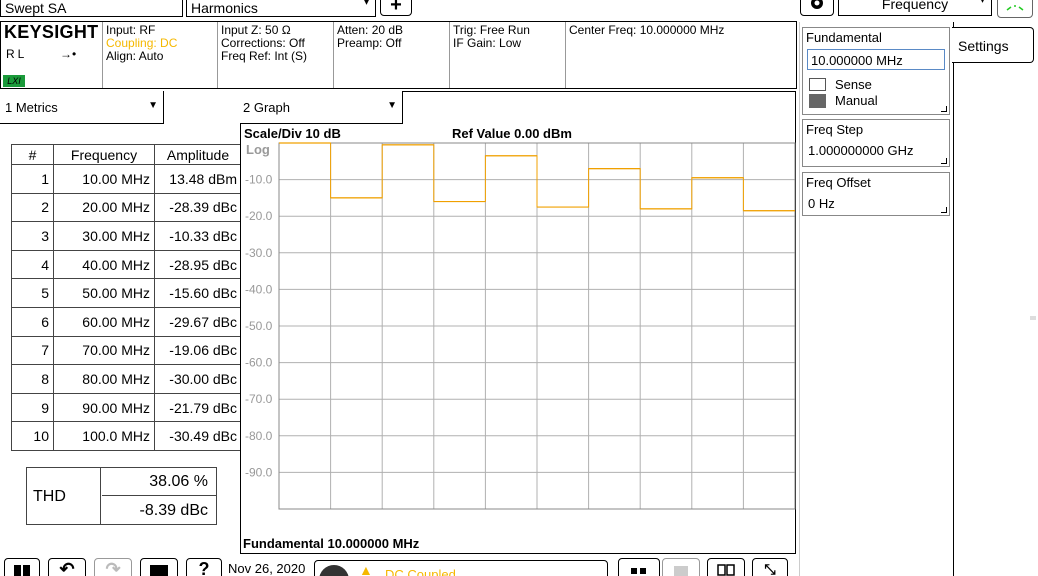 The width and height of the screenshot is (1038, 576). Describe the element at coordinates (104, 154) in the screenshot. I see `col-frequency-header: Frequency` at that location.